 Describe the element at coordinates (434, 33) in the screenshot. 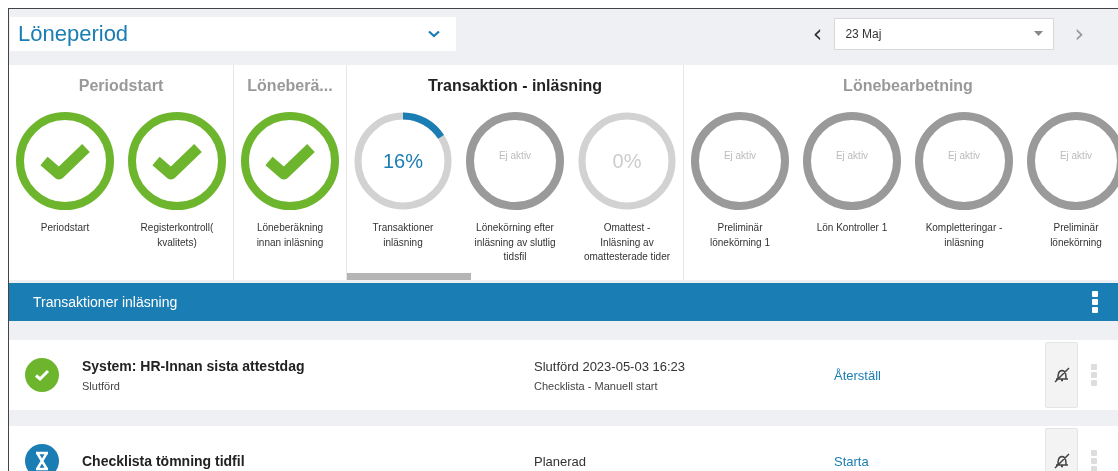

I see `chevron-down-icon` at that location.